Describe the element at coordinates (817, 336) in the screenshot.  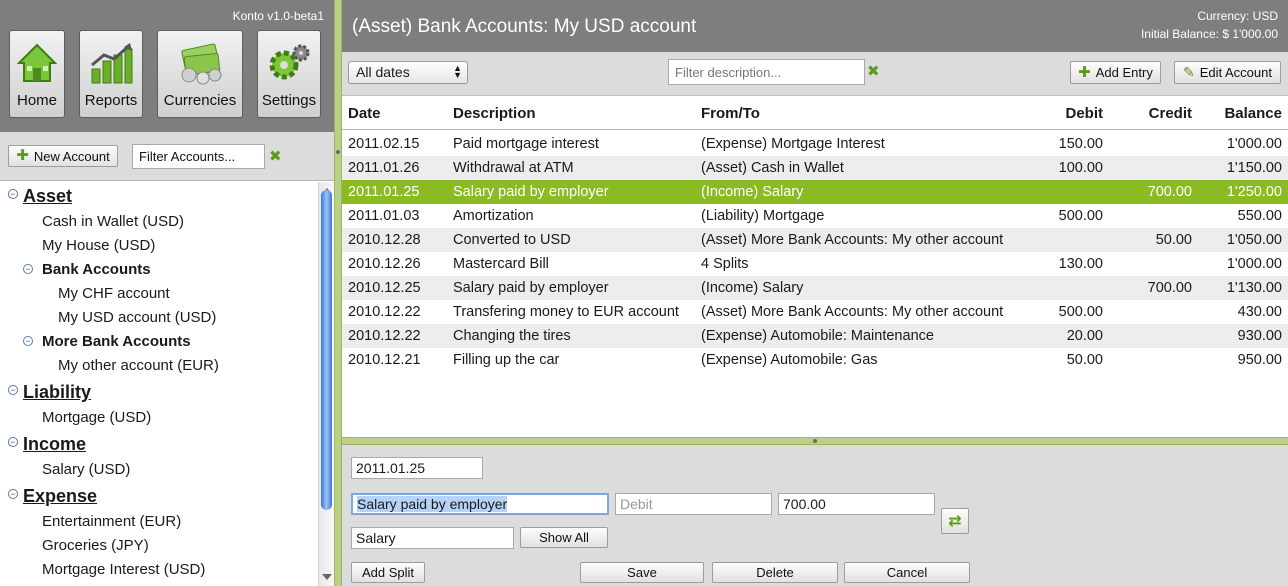
I see `cell-from-to: (Expense) Automobile: Maintenance` at that location.